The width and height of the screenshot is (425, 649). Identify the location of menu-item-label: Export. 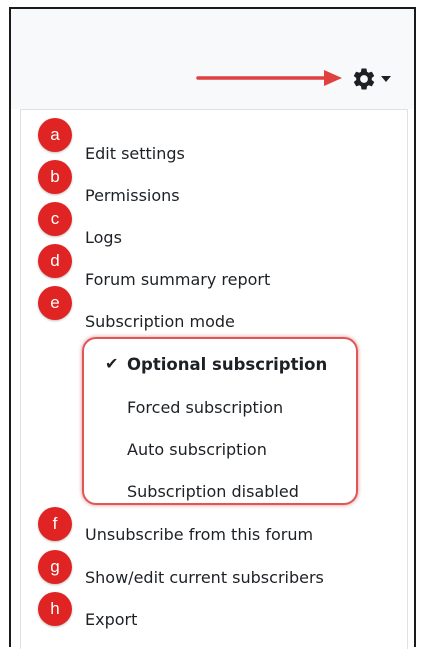
(111, 619).